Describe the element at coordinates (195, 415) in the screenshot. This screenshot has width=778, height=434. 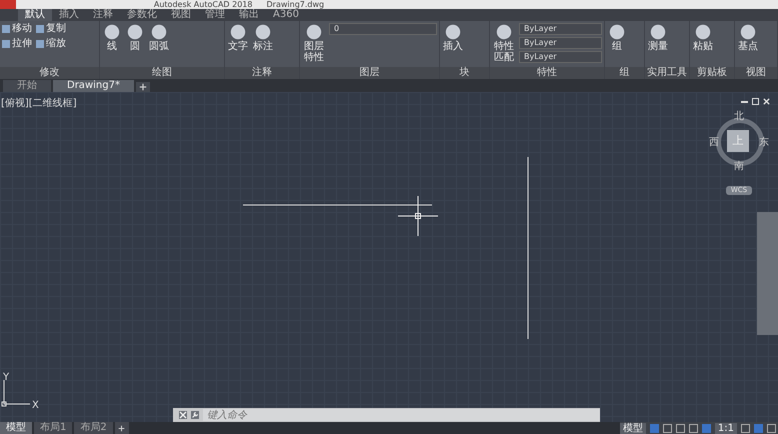
I see `wrench-icon` at that location.